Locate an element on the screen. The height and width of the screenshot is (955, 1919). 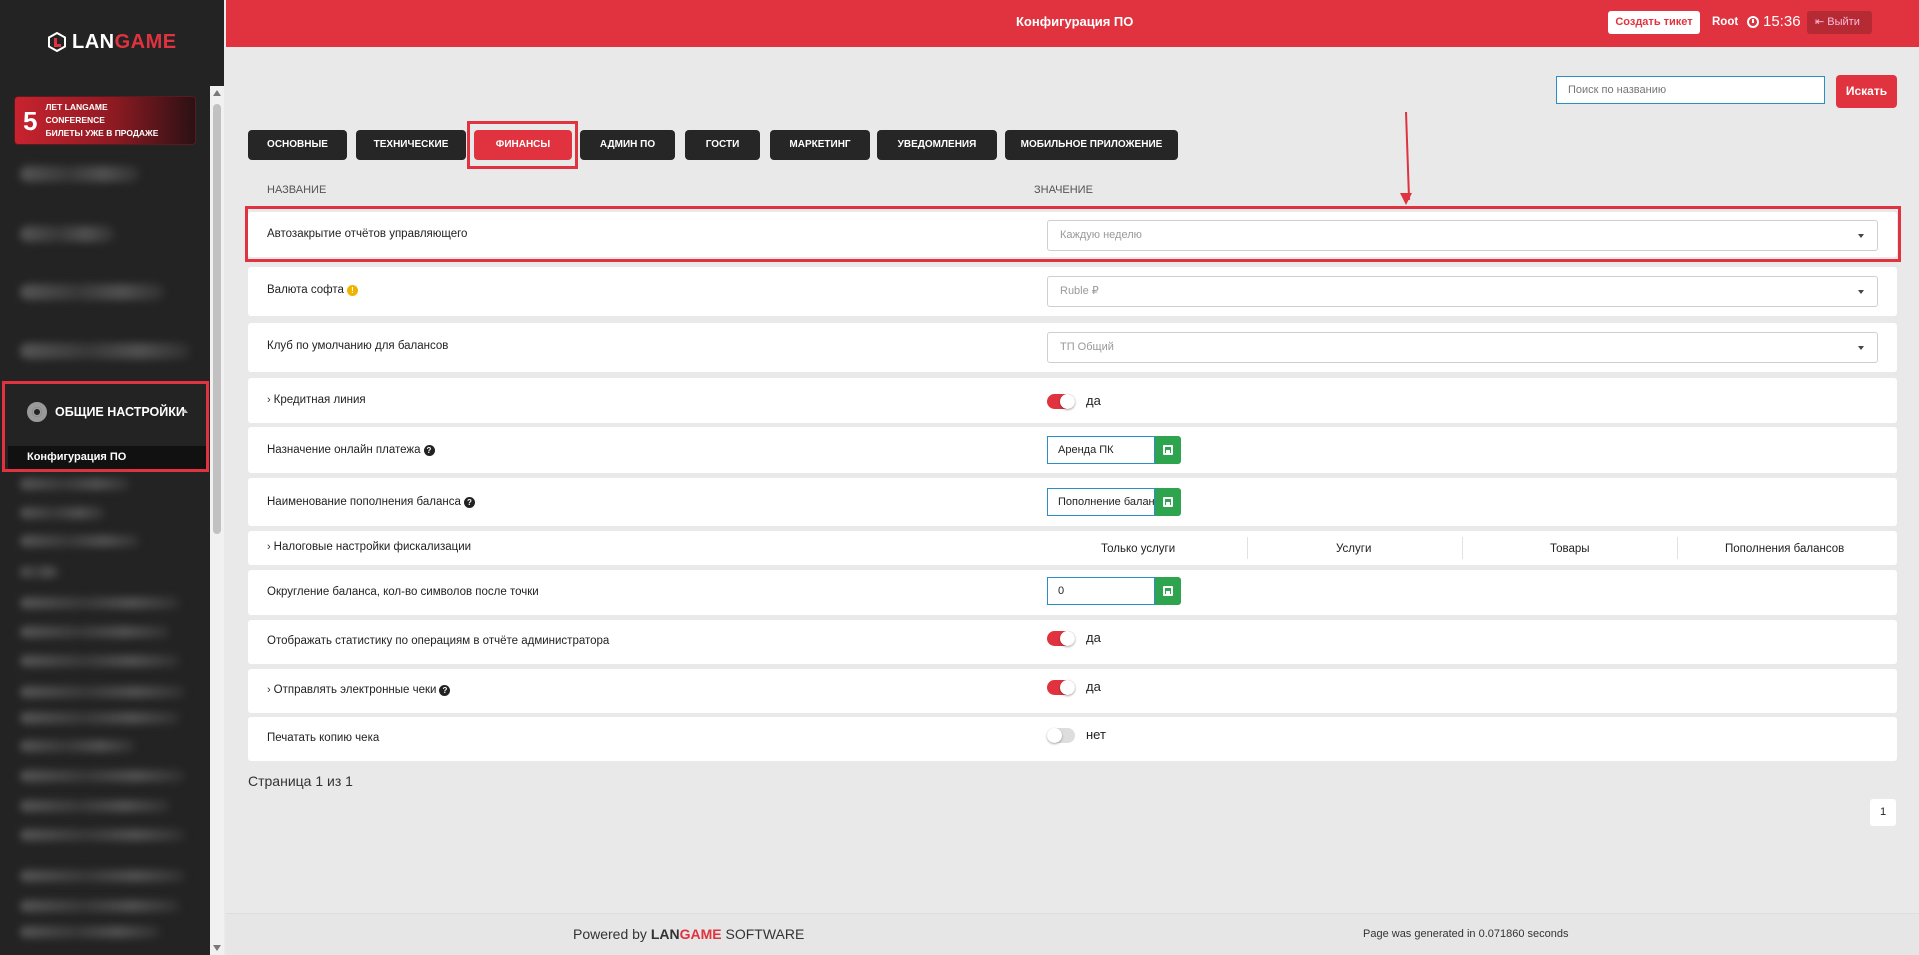
row-label: Печатать копию чека is located at coordinates (323, 738).